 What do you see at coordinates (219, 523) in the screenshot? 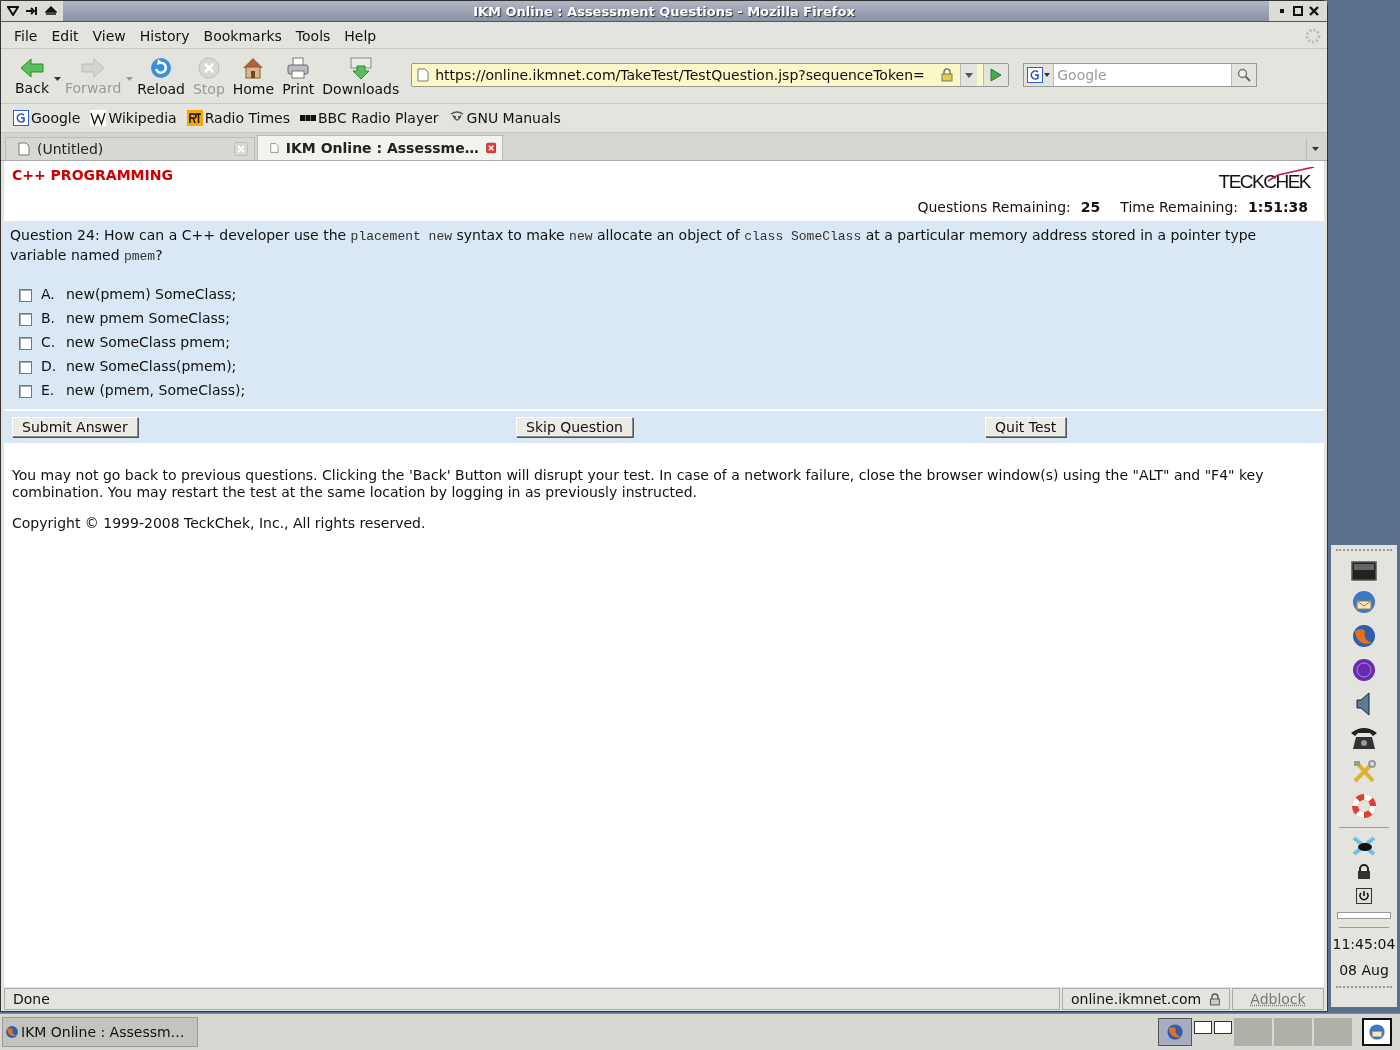
I see `copyright-text: Copyright © 1999-2008 TeckChek, Inc., All rights reserved.` at bounding box center [219, 523].